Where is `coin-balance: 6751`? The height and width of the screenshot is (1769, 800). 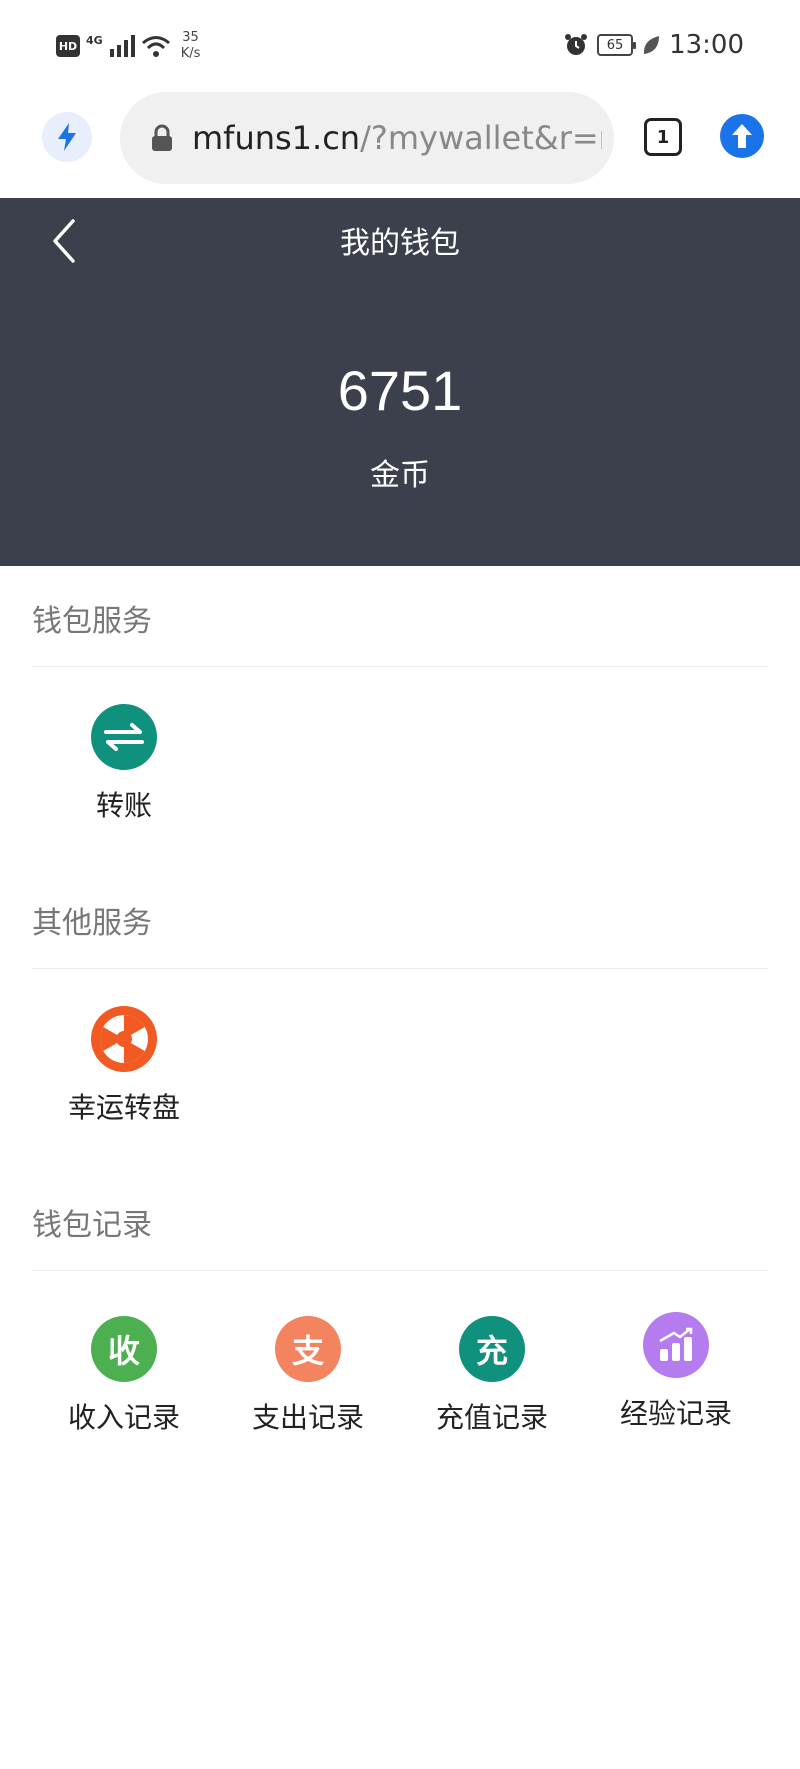
coin-balance: 6751 is located at coordinates (400, 390).